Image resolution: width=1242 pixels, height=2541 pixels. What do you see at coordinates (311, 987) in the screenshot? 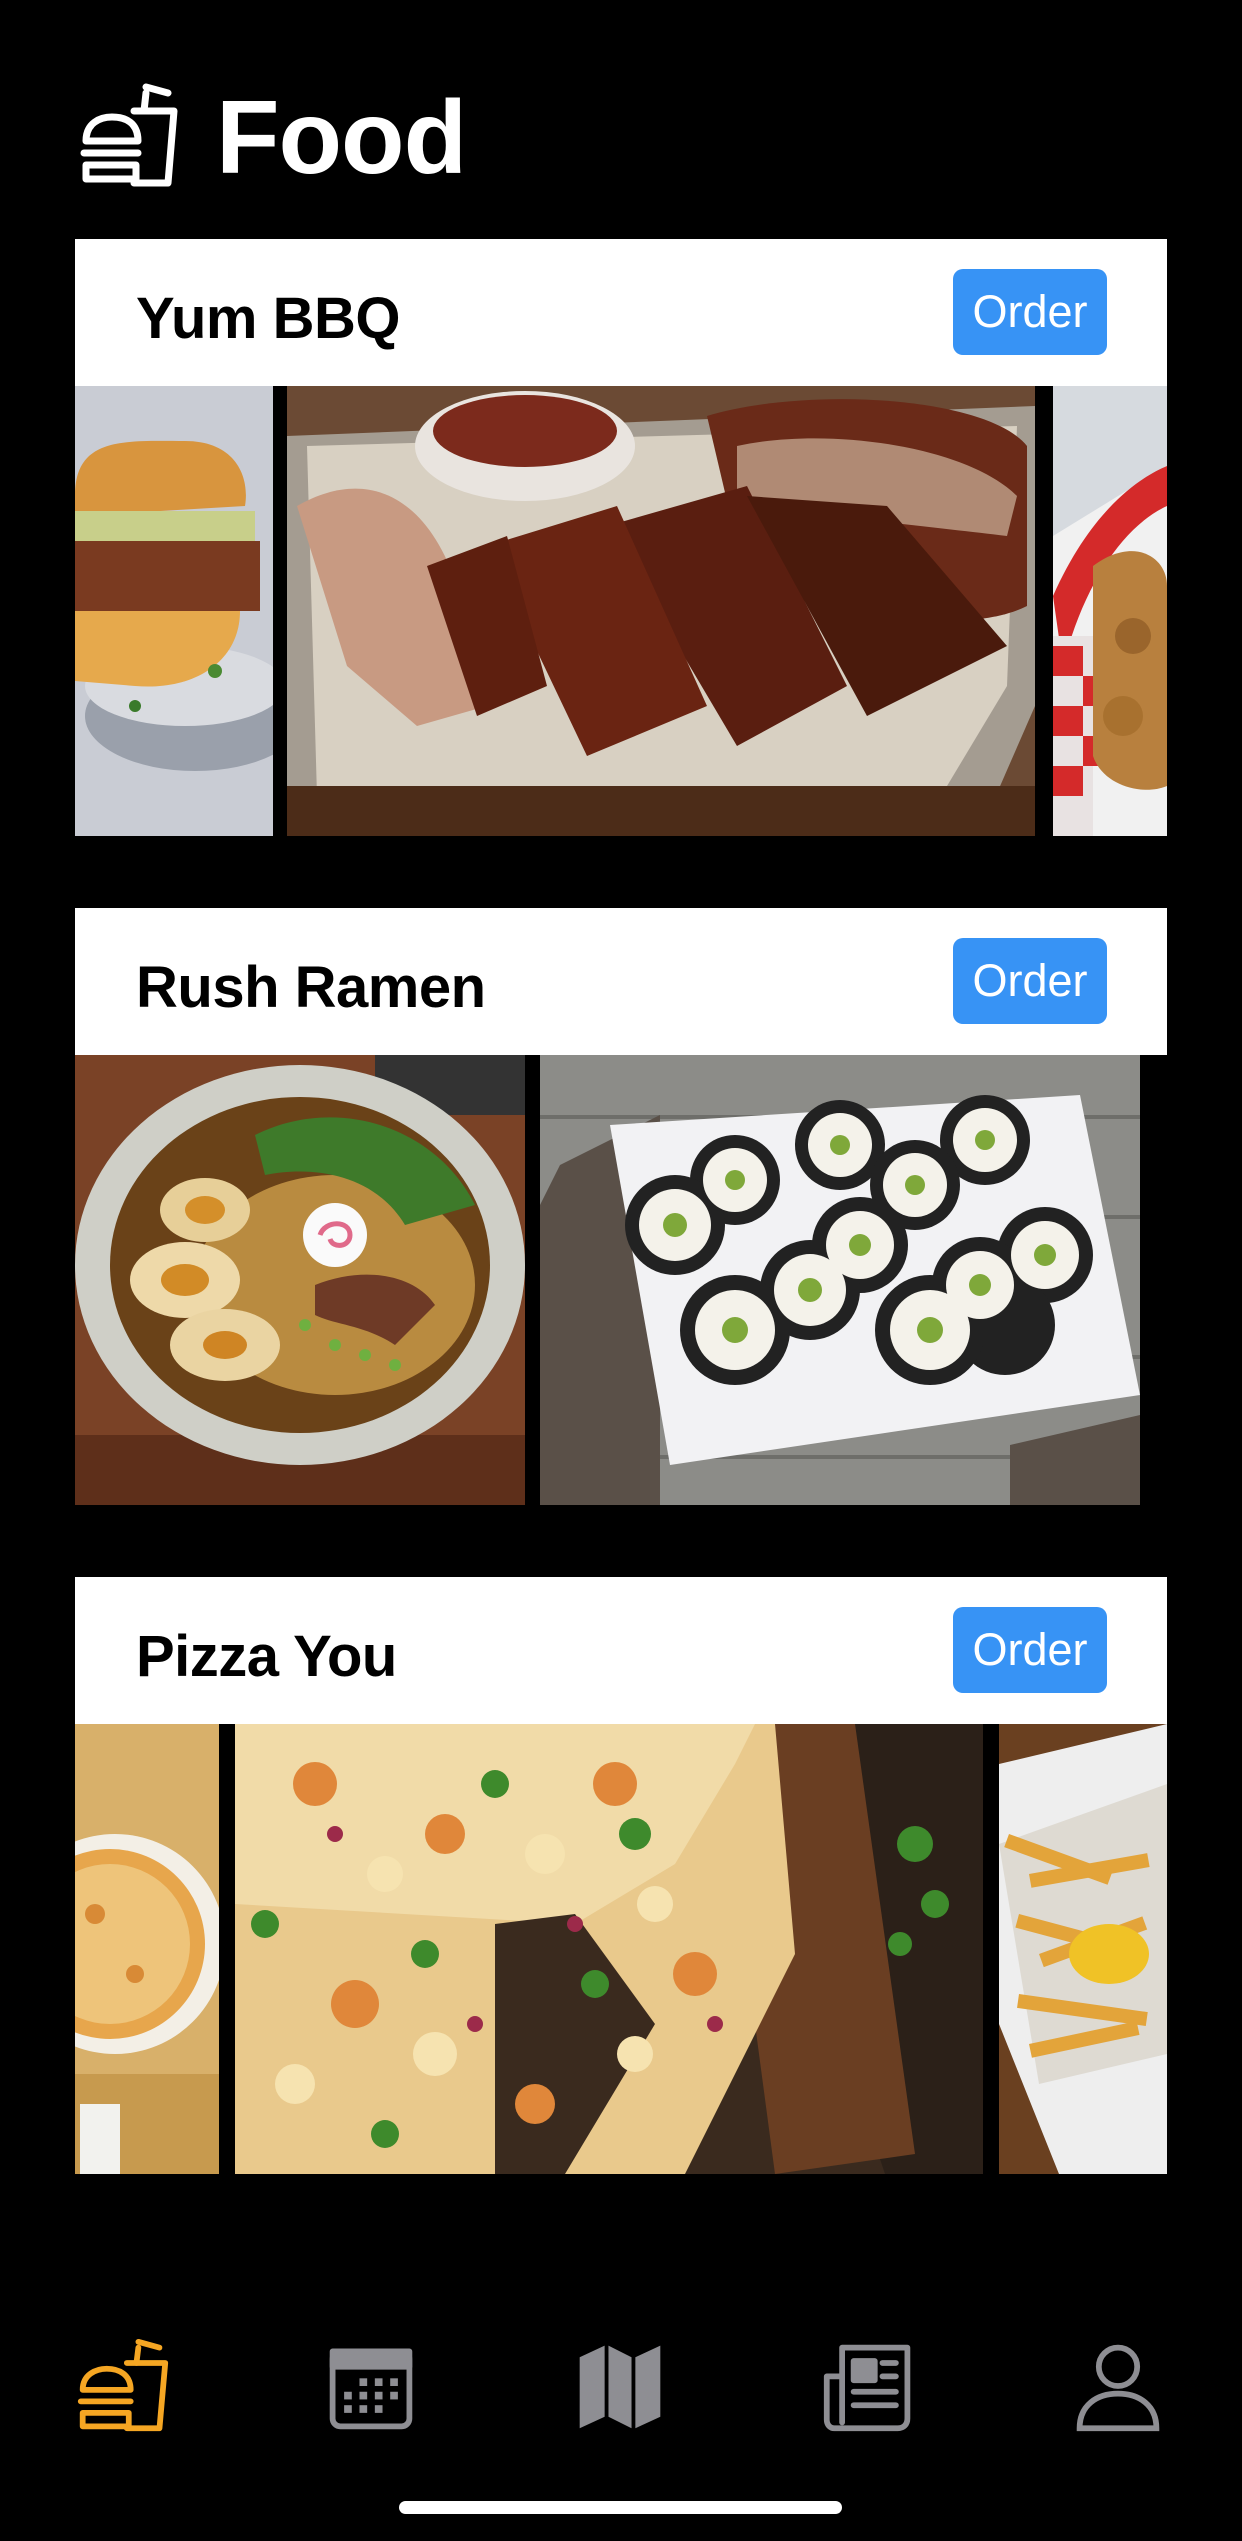
I see `restaurant-name: Rush Ramen` at bounding box center [311, 987].